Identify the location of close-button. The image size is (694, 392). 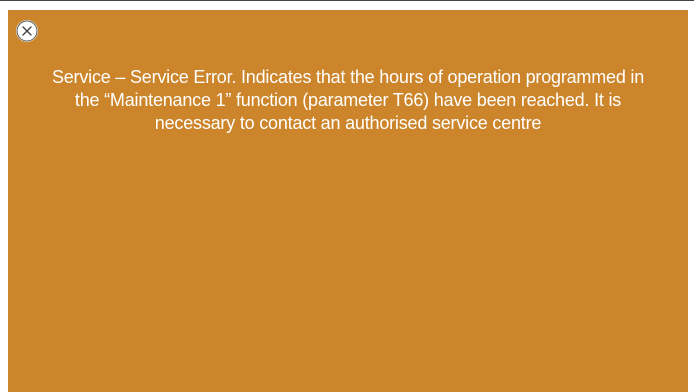
(27, 31).